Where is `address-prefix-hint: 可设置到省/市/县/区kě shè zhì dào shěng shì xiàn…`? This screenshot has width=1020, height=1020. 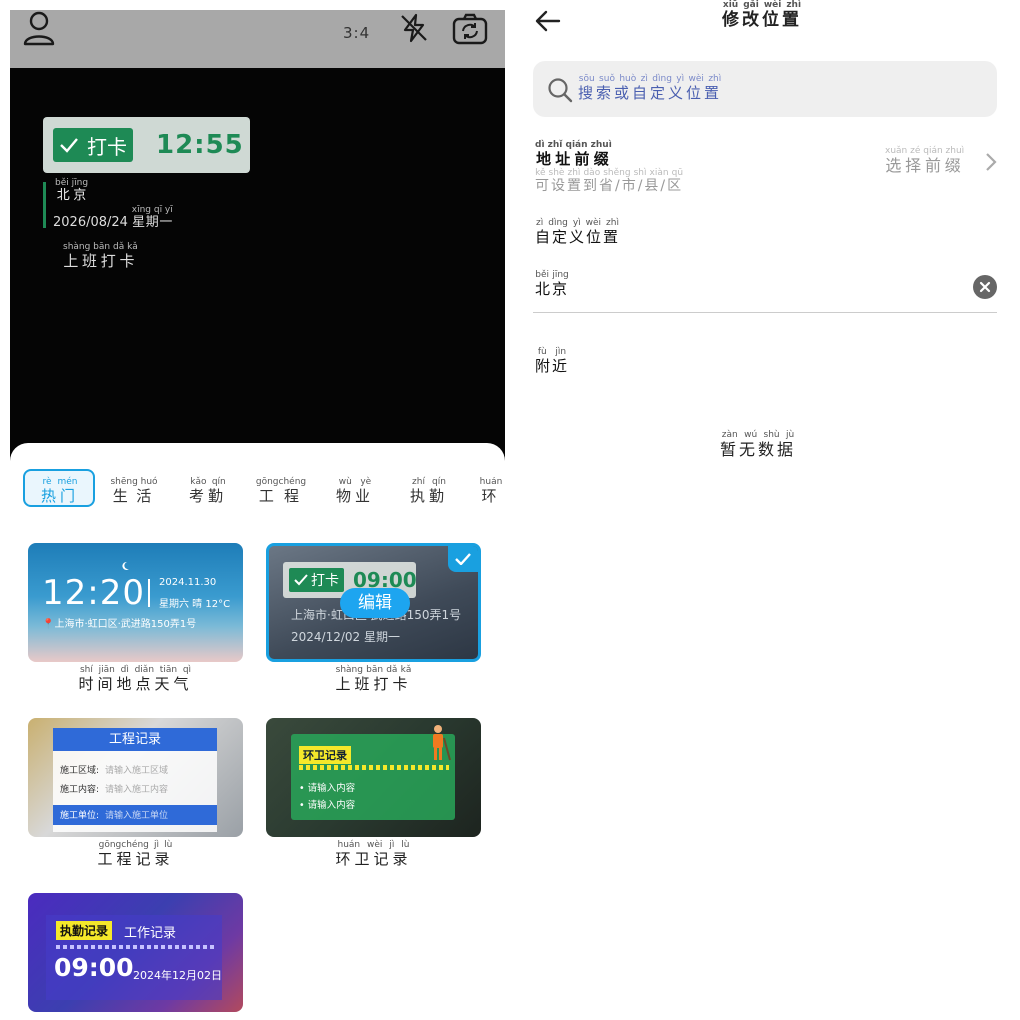
address-prefix-hint: 可设置到省/市/县/区kě shè zhì dào shěng shì xiàn… is located at coordinates (609, 181).